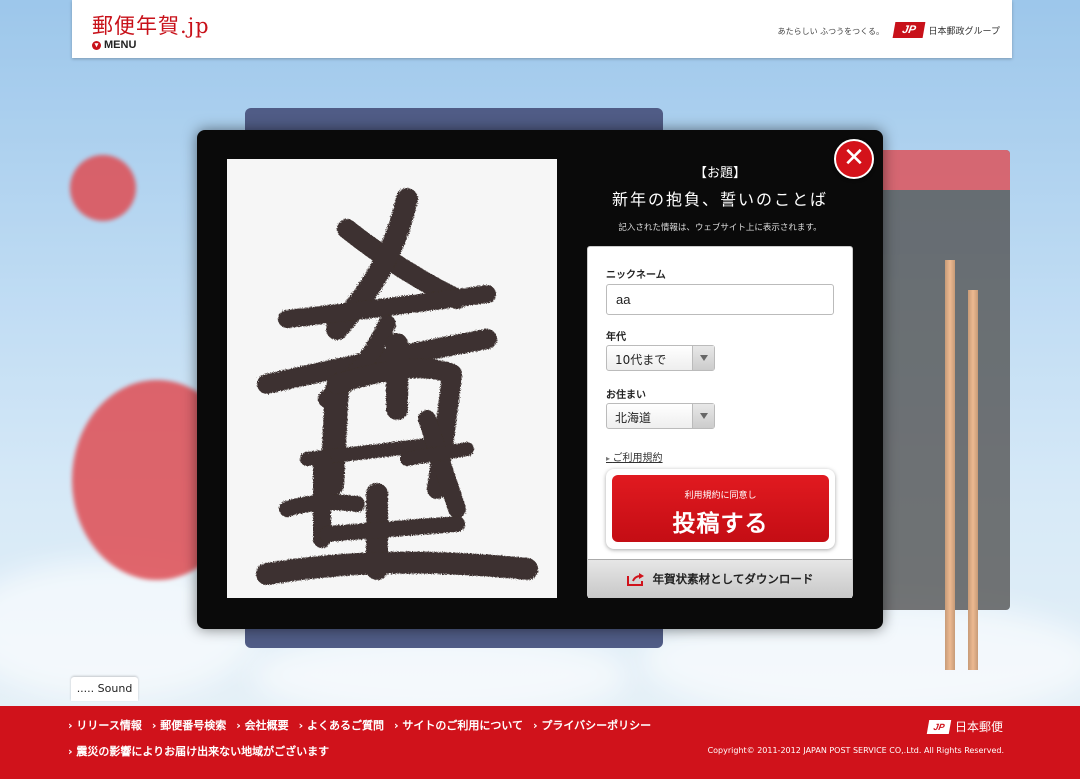 Image resolution: width=1080 pixels, height=779 pixels. What do you see at coordinates (633, 418) in the screenshot?
I see `residence-select-value: 北海道` at bounding box center [633, 418].